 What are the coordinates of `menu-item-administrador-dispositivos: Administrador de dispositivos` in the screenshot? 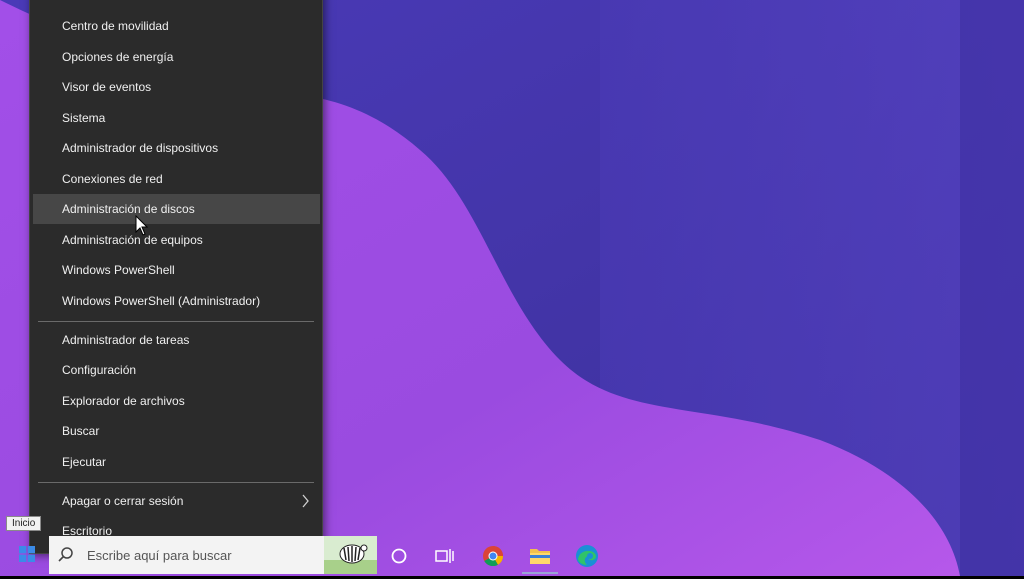 It's located at (176, 148).